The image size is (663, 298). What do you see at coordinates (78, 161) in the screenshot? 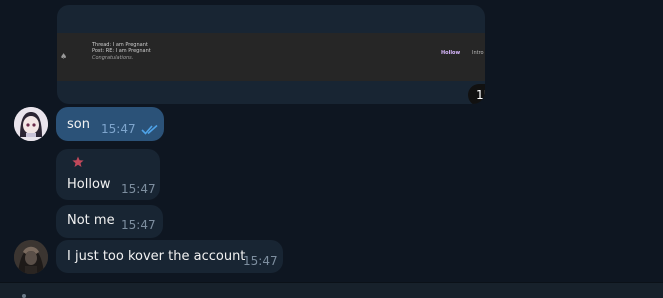
I see `star-icon` at bounding box center [78, 161].